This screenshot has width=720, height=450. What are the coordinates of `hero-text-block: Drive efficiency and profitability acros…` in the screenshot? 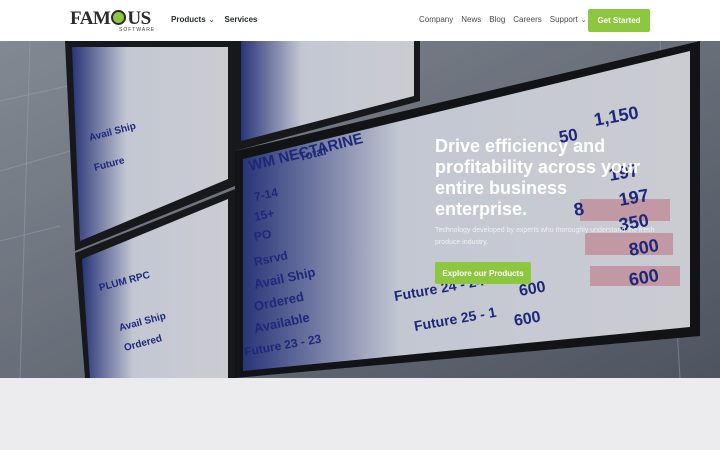 It's located at (547, 192).